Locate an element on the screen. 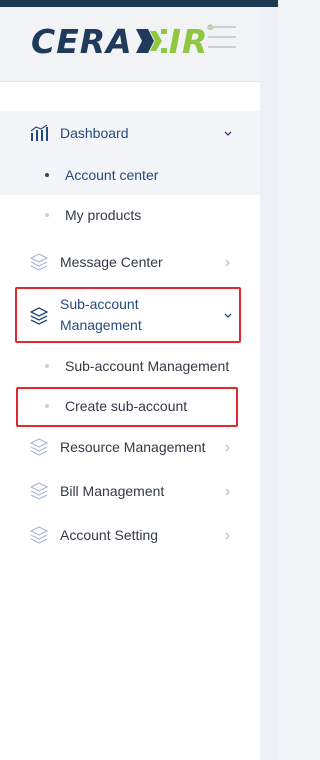 The height and width of the screenshot is (760, 320). sidebar-subitem-create-sub-account: Create sub-account is located at coordinates (130, 406).